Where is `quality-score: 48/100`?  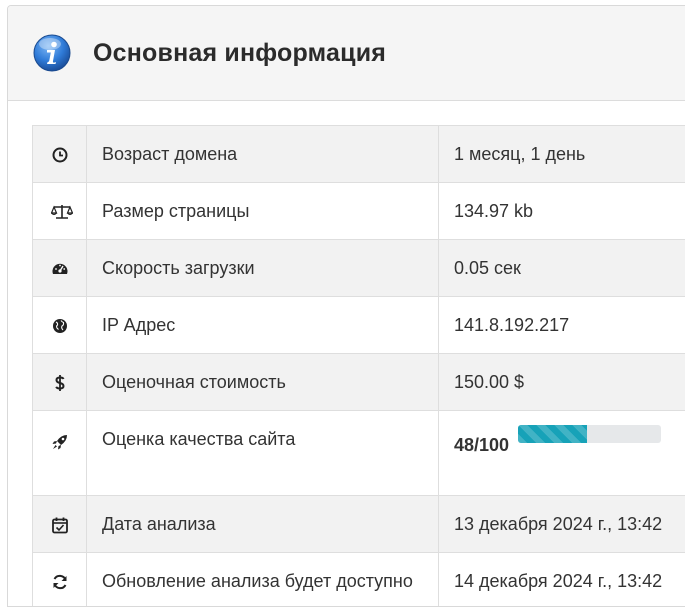
quality-score: 48/100 is located at coordinates (569, 433).